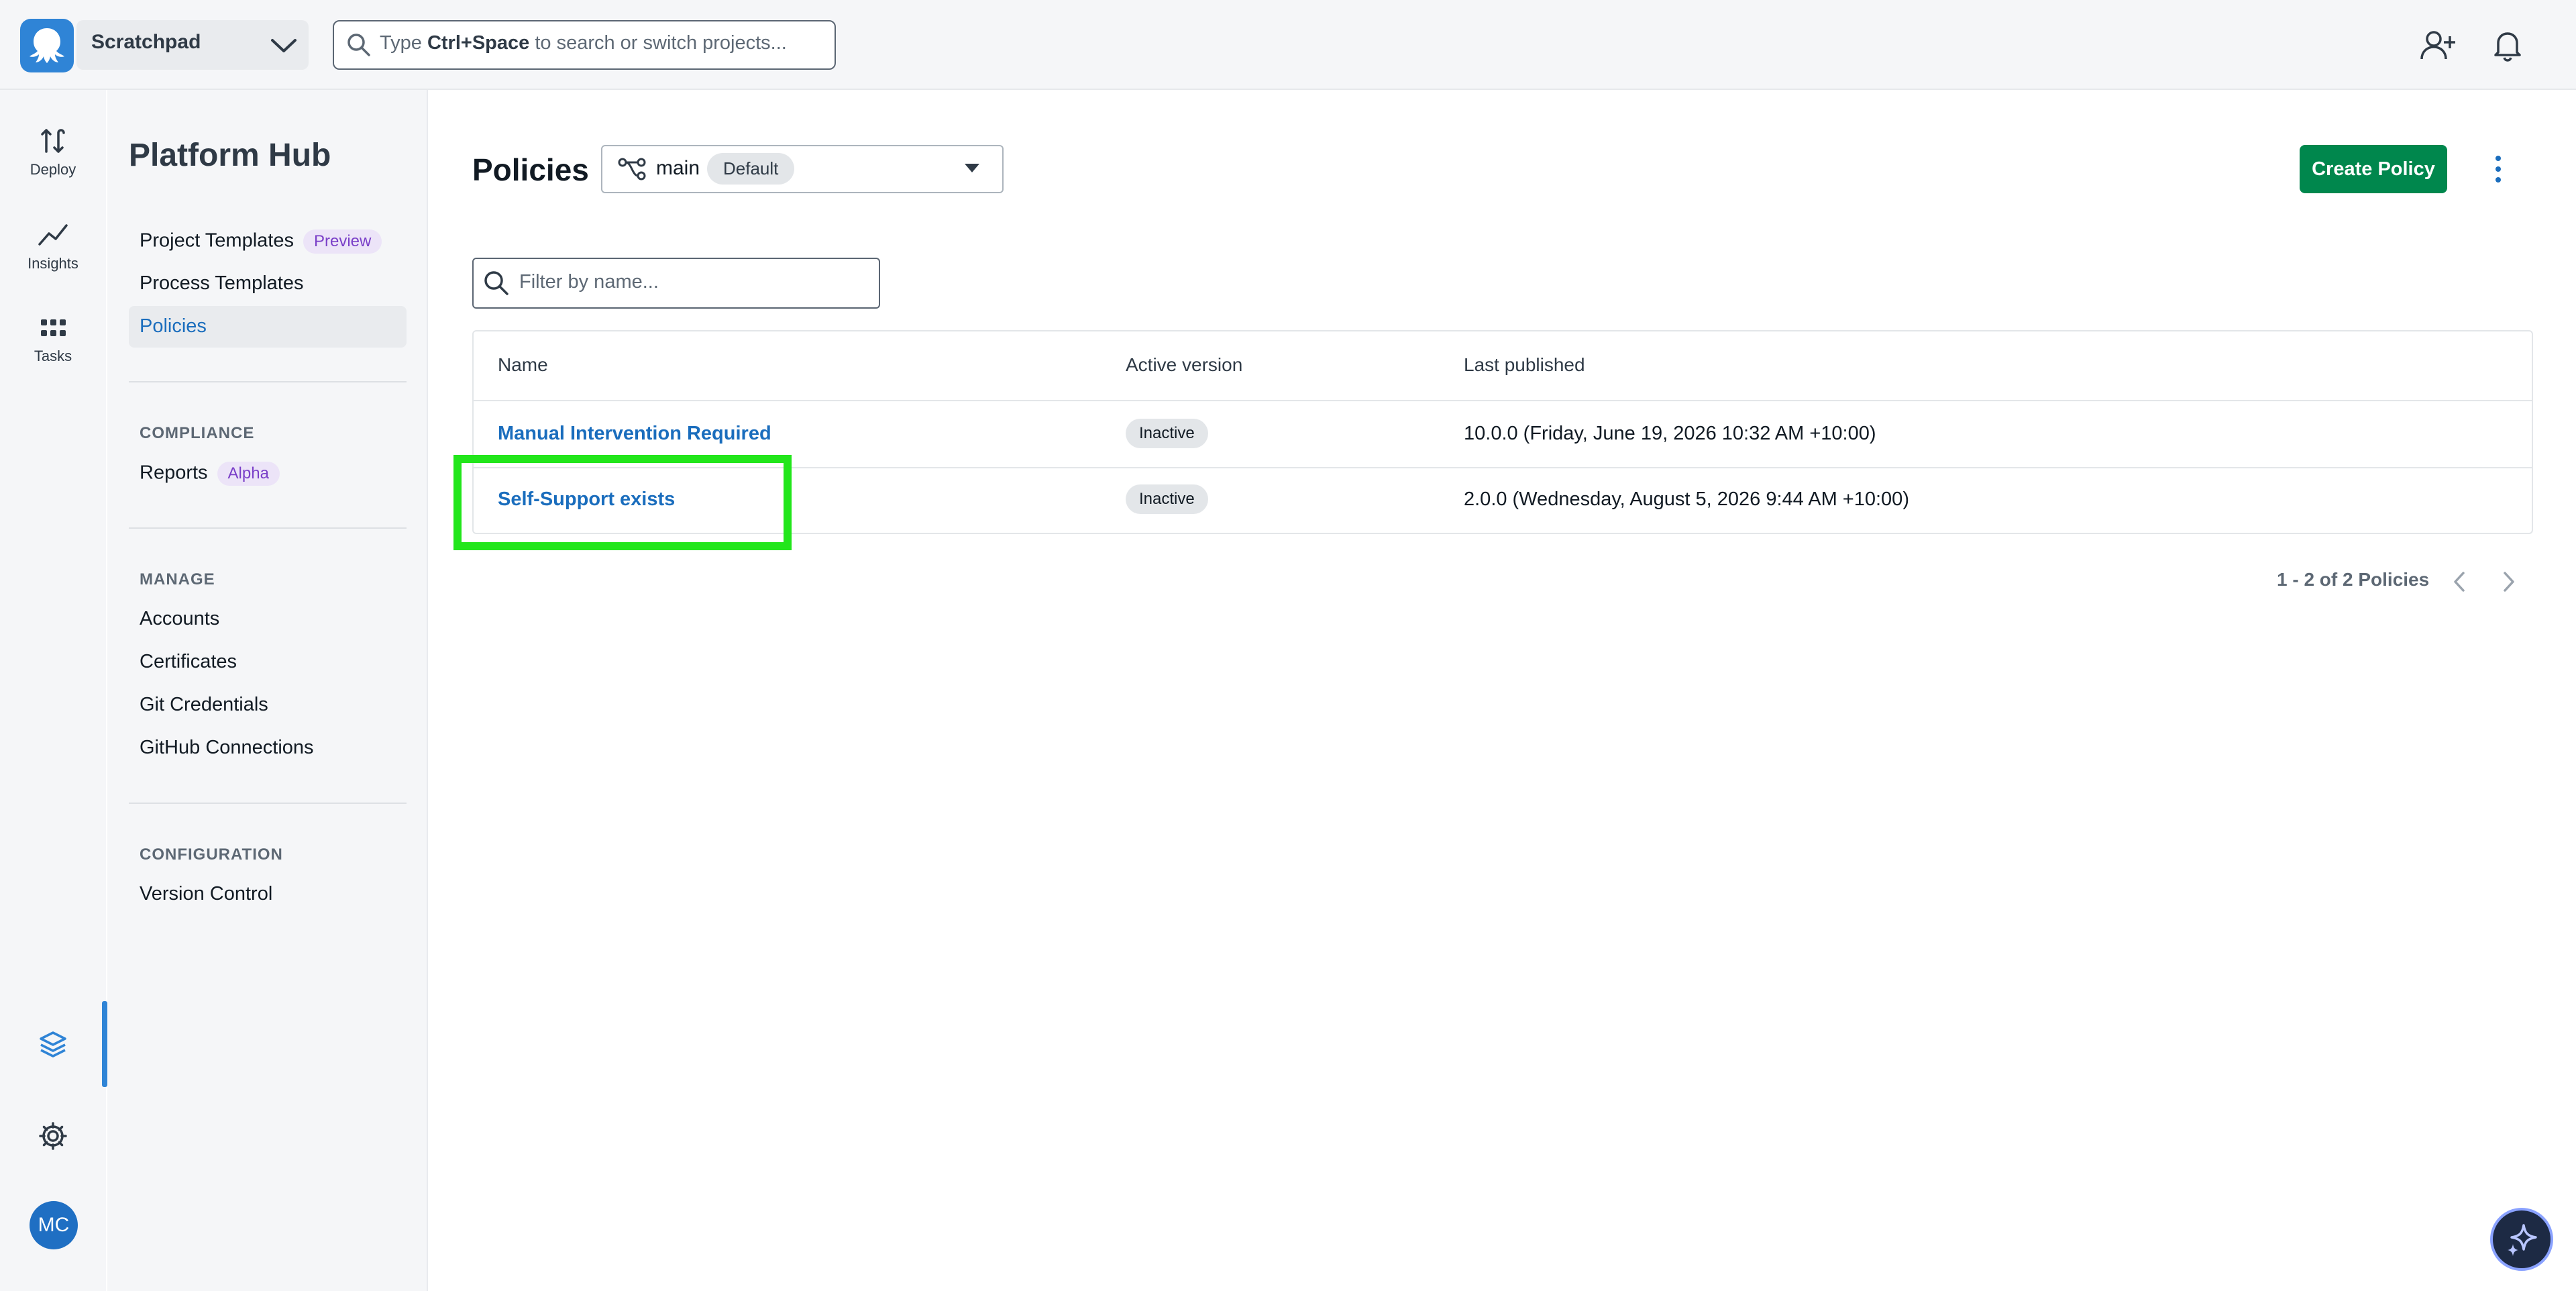 Image resolution: width=2576 pixels, height=1291 pixels. What do you see at coordinates (146, 42) in the screenshot?
I see `project-name: Scratchpad` at bounding box center [146, 42].